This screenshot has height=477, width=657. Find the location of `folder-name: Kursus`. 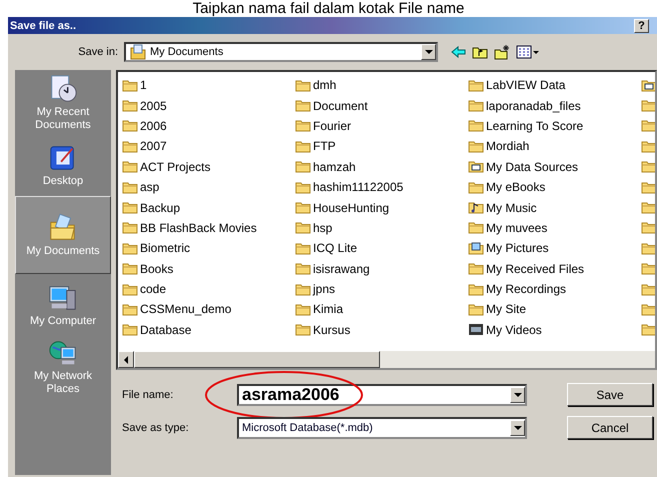

folder-name: Kursus is located at coordinates (331, 329).